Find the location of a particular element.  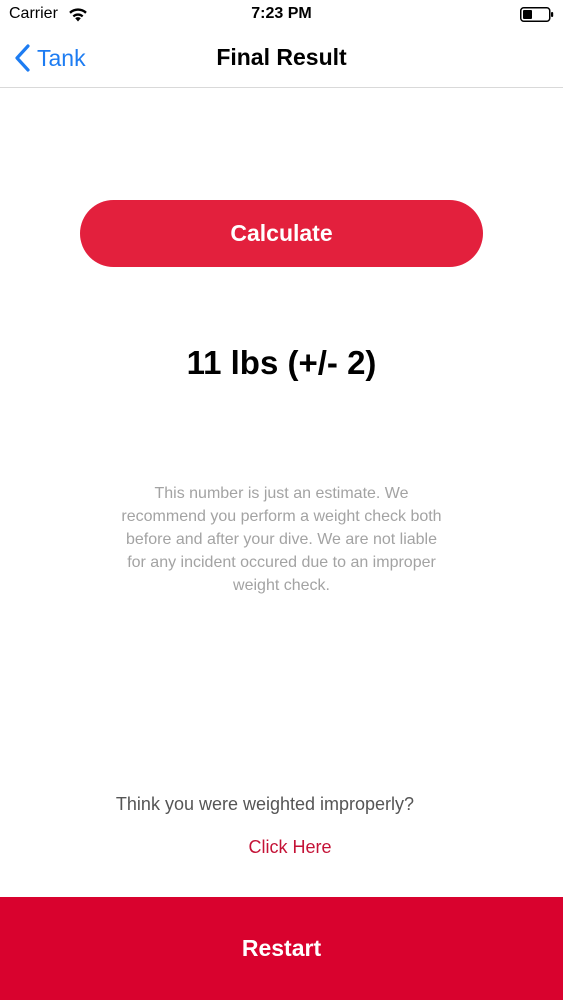

calculate-button: Calculate is located at coordinates (281, 233).